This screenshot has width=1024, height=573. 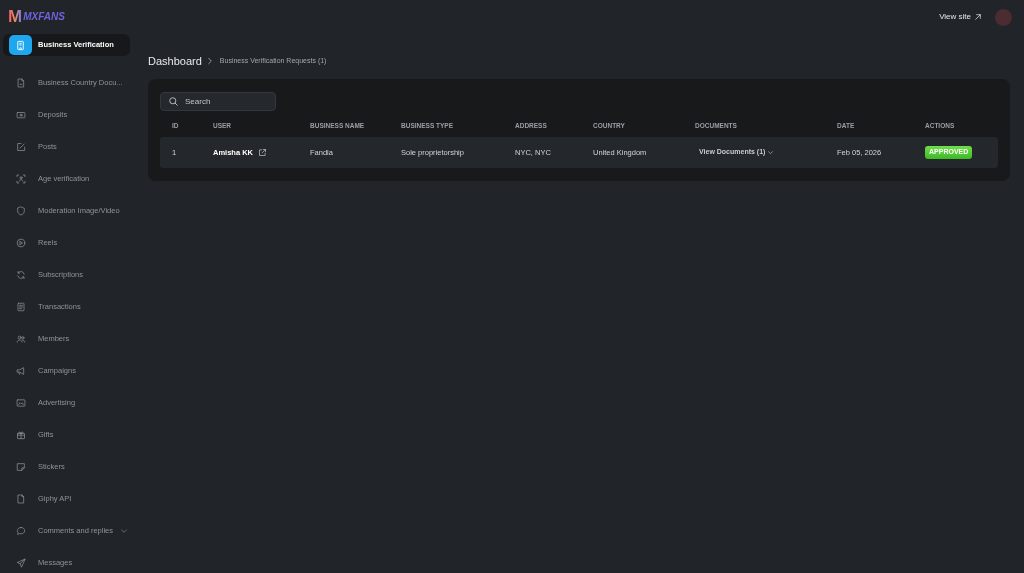 What do you see at coordinates (262, 152) in the screenshot?
I see `external-link-icon` at bounding box center [262, 152].